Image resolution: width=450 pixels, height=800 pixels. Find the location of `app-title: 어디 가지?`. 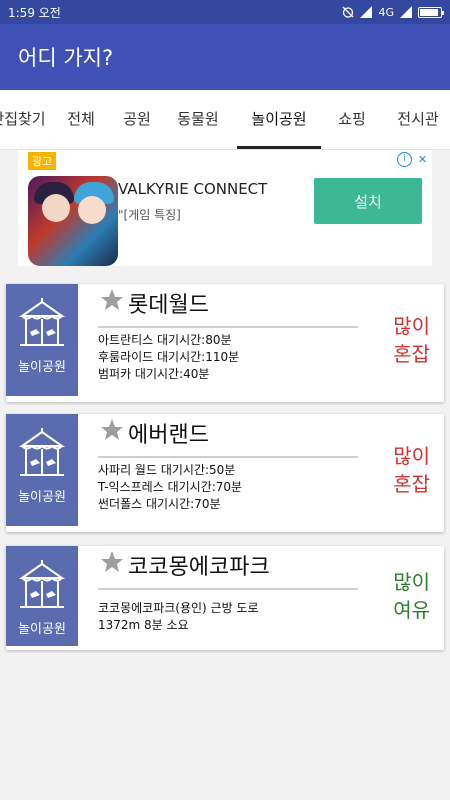

app-title: 어디 가지? is located at coordinates (66, 58).